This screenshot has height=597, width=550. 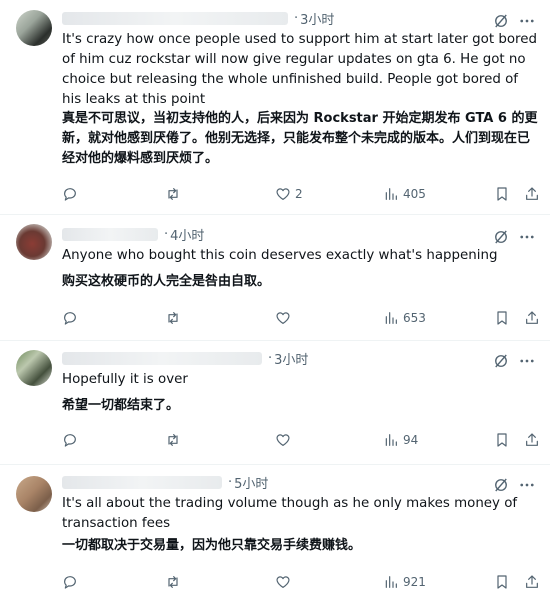 What do you see at coordinates (300, 584) in the screenshot?
I see `action-bar: 921` at bounding box center [300, 584].